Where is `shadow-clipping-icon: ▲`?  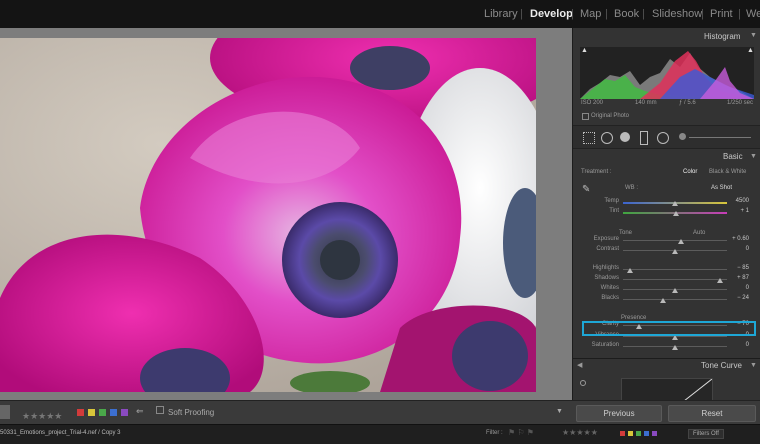
shadow-clipping-icon: ▲ is located at coordinates (584, 50).